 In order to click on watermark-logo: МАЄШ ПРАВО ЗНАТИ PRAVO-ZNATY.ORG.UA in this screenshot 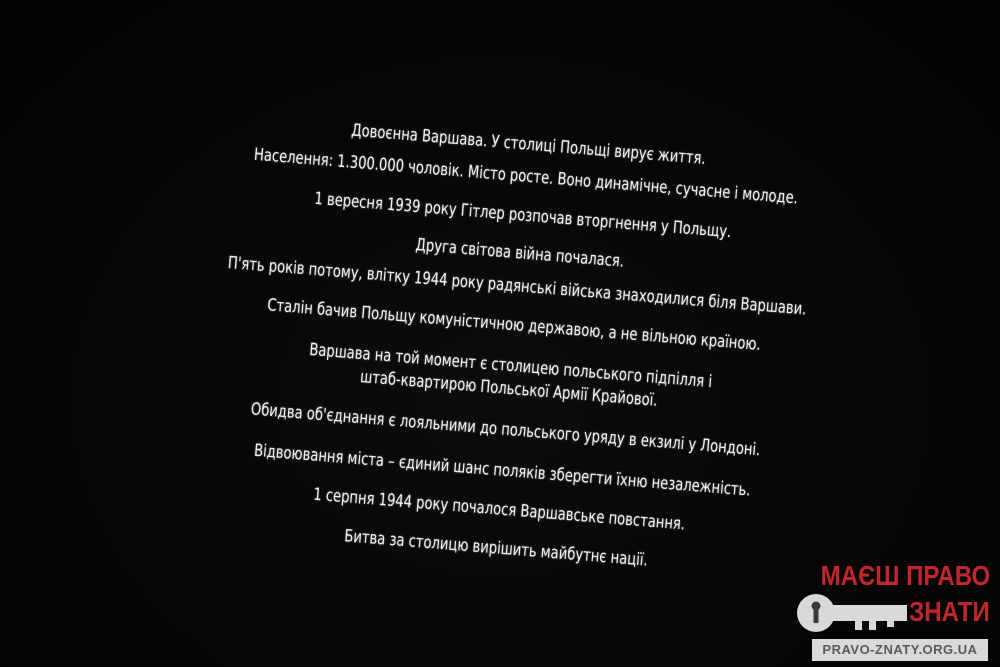, I will do `click(895, 611)`.